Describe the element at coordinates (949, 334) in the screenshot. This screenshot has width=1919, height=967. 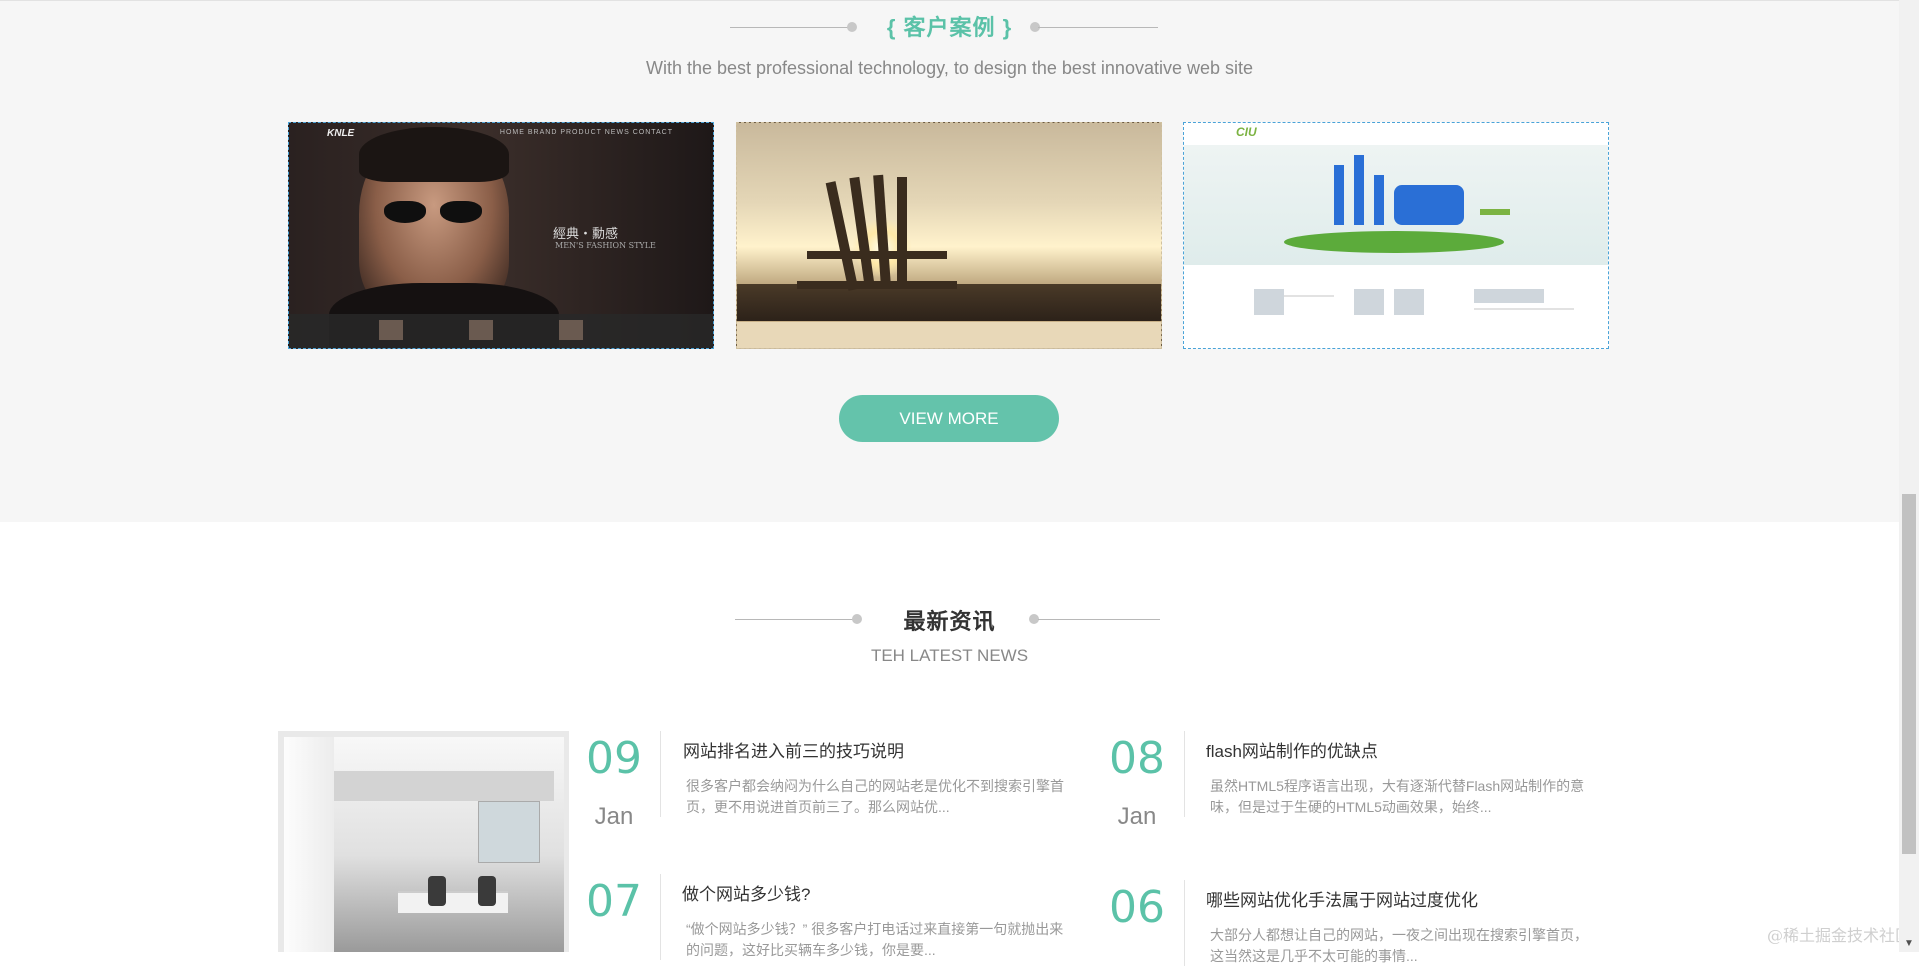
I see `case-footer-bar` at that location.